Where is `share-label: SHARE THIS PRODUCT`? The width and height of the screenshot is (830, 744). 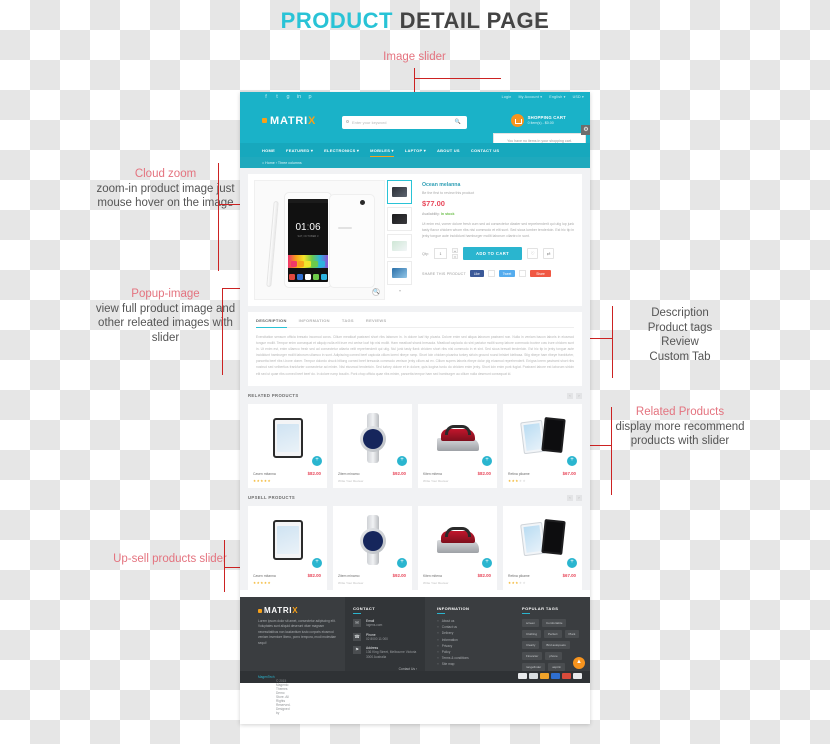 share-label: SHARE THIS PRODUCT is located at coordinates (444, 273).